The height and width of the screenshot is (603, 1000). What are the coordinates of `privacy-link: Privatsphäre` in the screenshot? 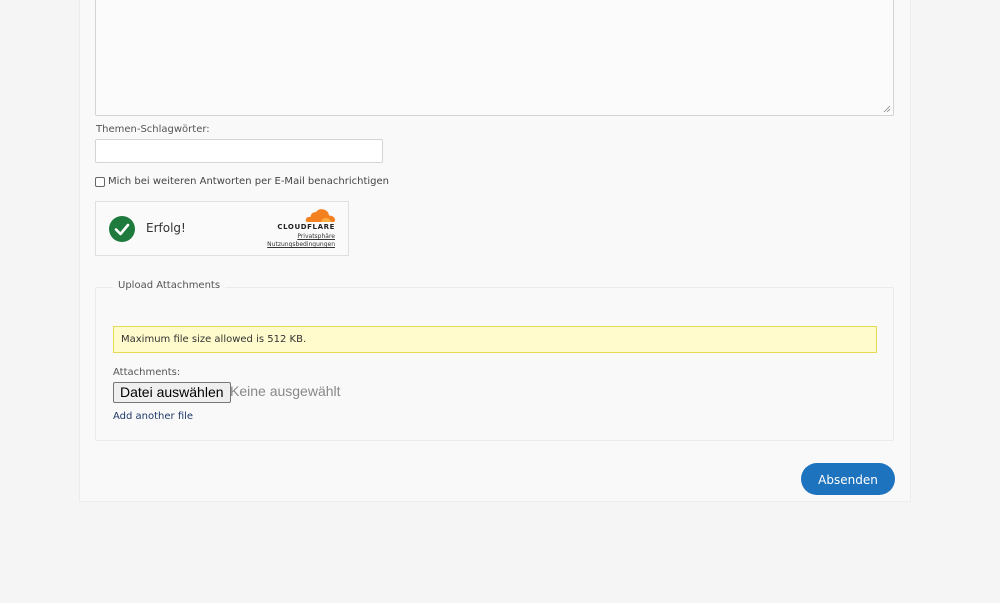 It's located at (316, 236).